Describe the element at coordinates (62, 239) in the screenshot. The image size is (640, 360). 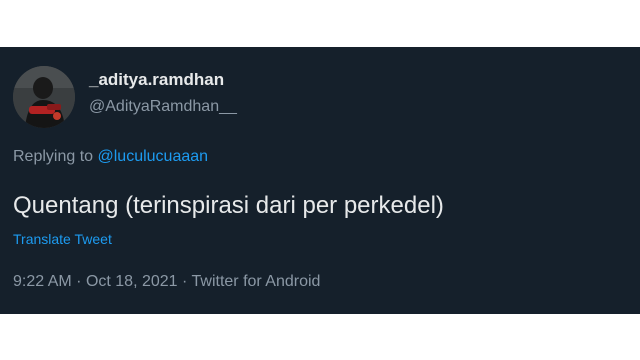
I see `translate-tweet-link: Translate Tweet` at that location.